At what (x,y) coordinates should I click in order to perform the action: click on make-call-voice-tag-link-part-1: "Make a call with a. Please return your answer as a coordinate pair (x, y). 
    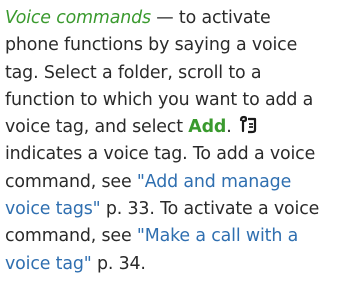
    Looking at the image, I should click on (217, 236).